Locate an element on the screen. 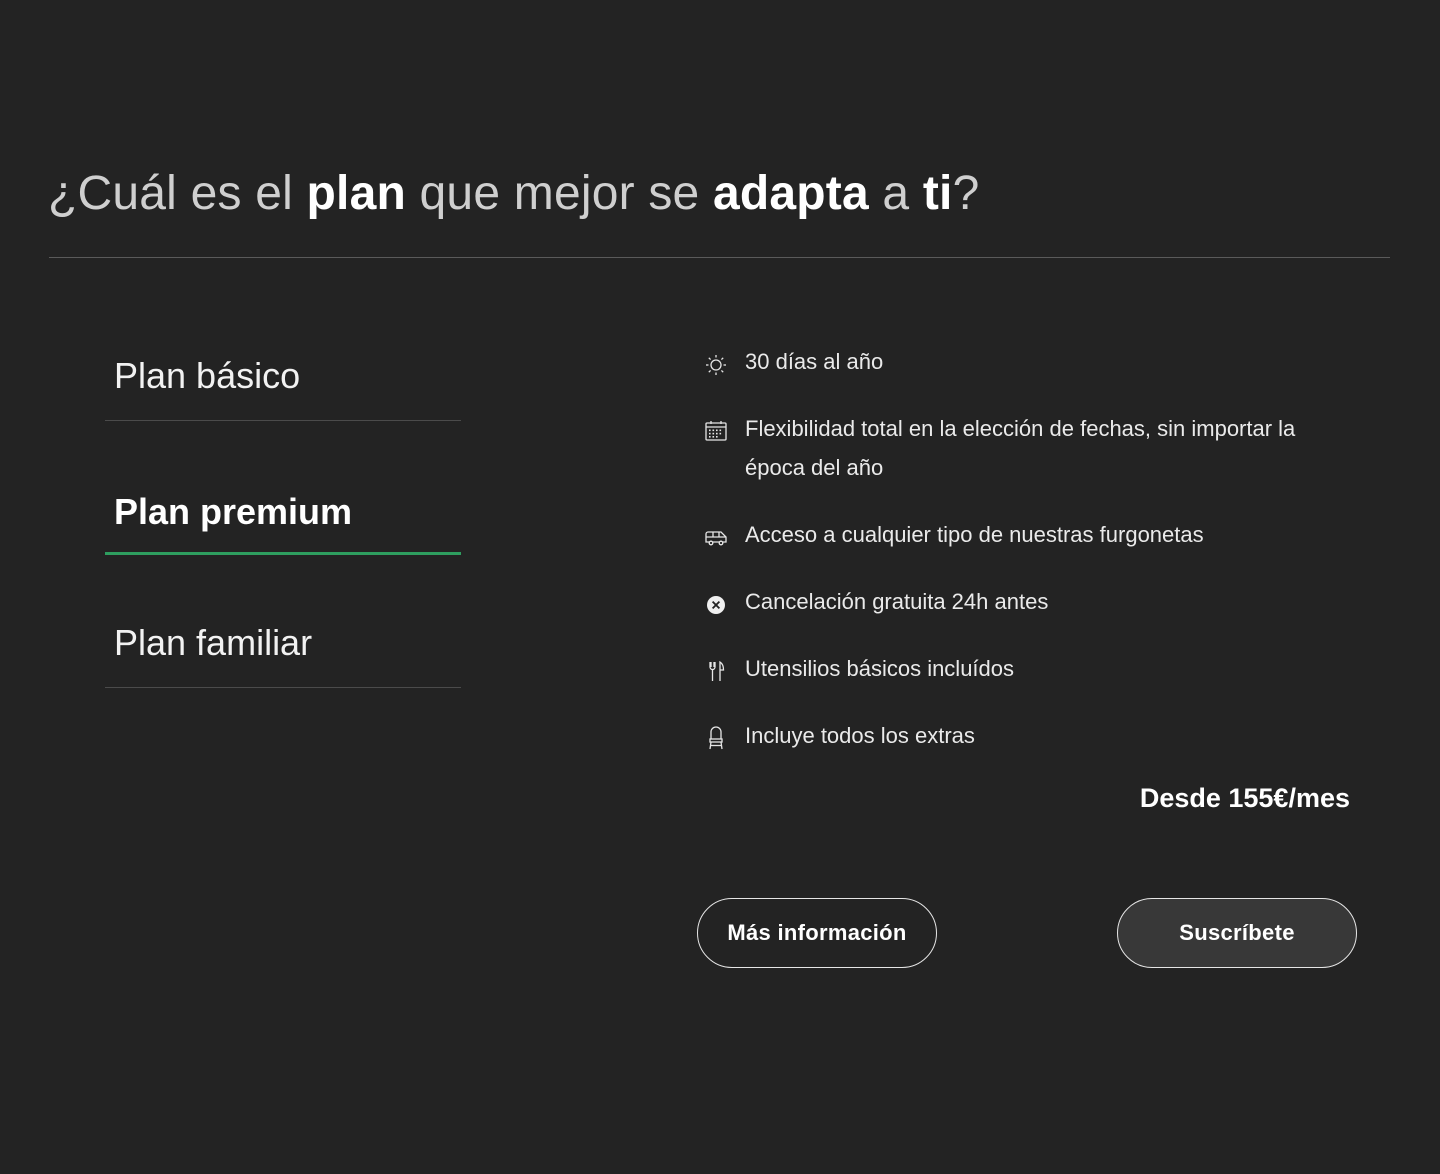  van-icon is located at coordinates (716, 537).